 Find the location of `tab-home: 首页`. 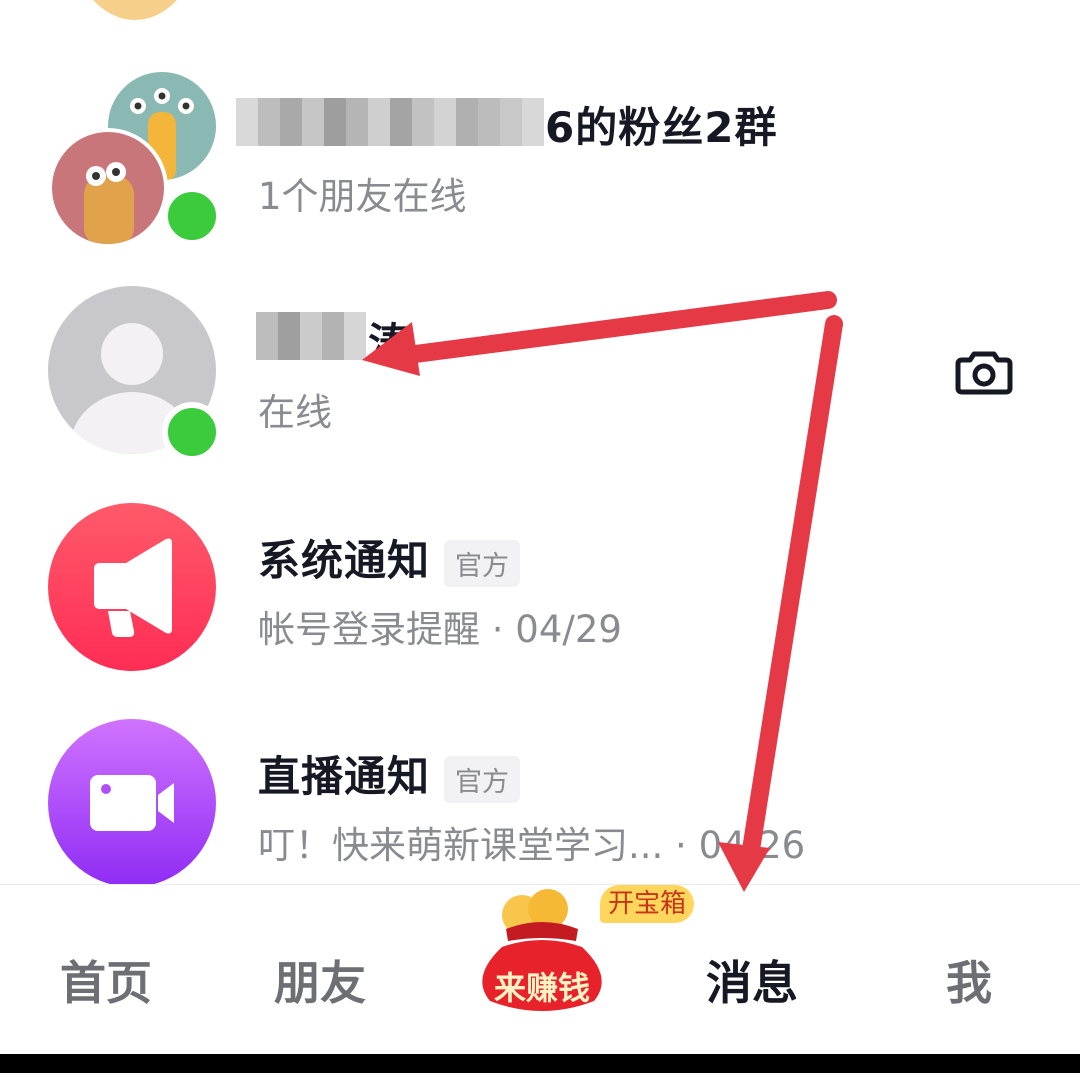

tab-home: 首页 is located at coordinates (106, 980).